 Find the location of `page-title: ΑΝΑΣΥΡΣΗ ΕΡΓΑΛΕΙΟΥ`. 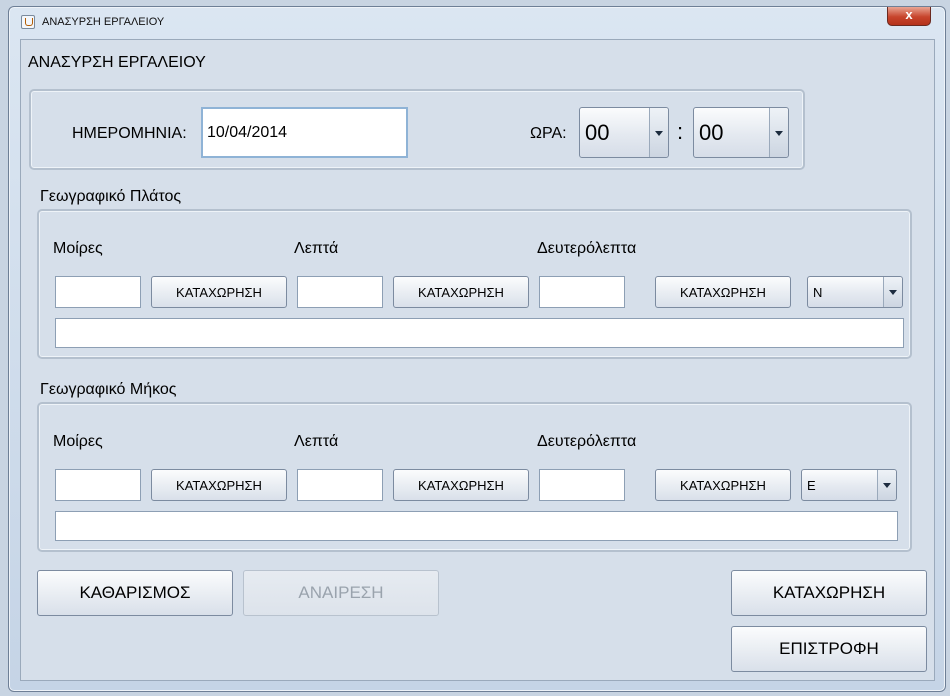

page-title: ΑΝΑΣΥΡΣΗ ΕΡΓΑΛΕΙΟΥ is located at coordinates (117, 62).